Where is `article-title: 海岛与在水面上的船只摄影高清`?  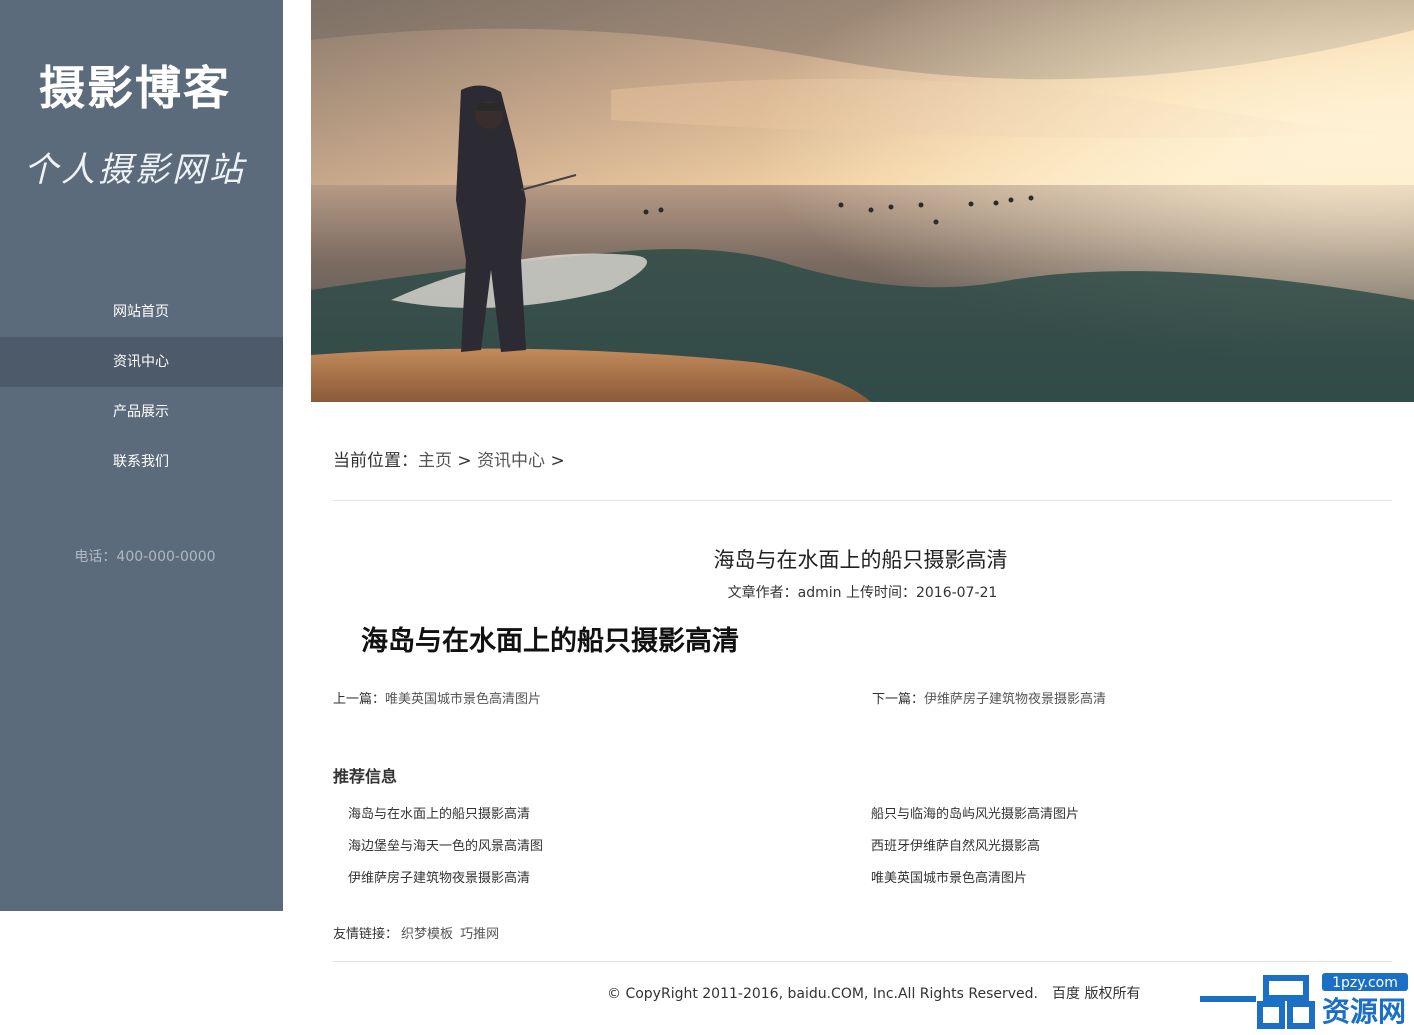 article-title: 海岛与在水面上的船只摄影高清 is located at coordinates (862, 559).